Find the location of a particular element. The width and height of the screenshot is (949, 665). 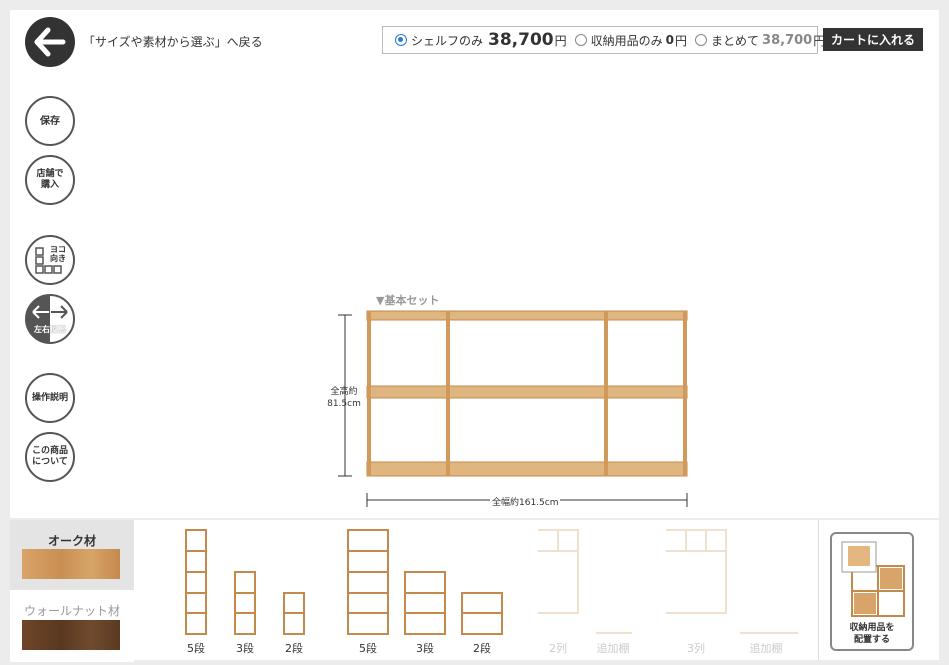

storage-items-icon is located at coordinates (873, 579).